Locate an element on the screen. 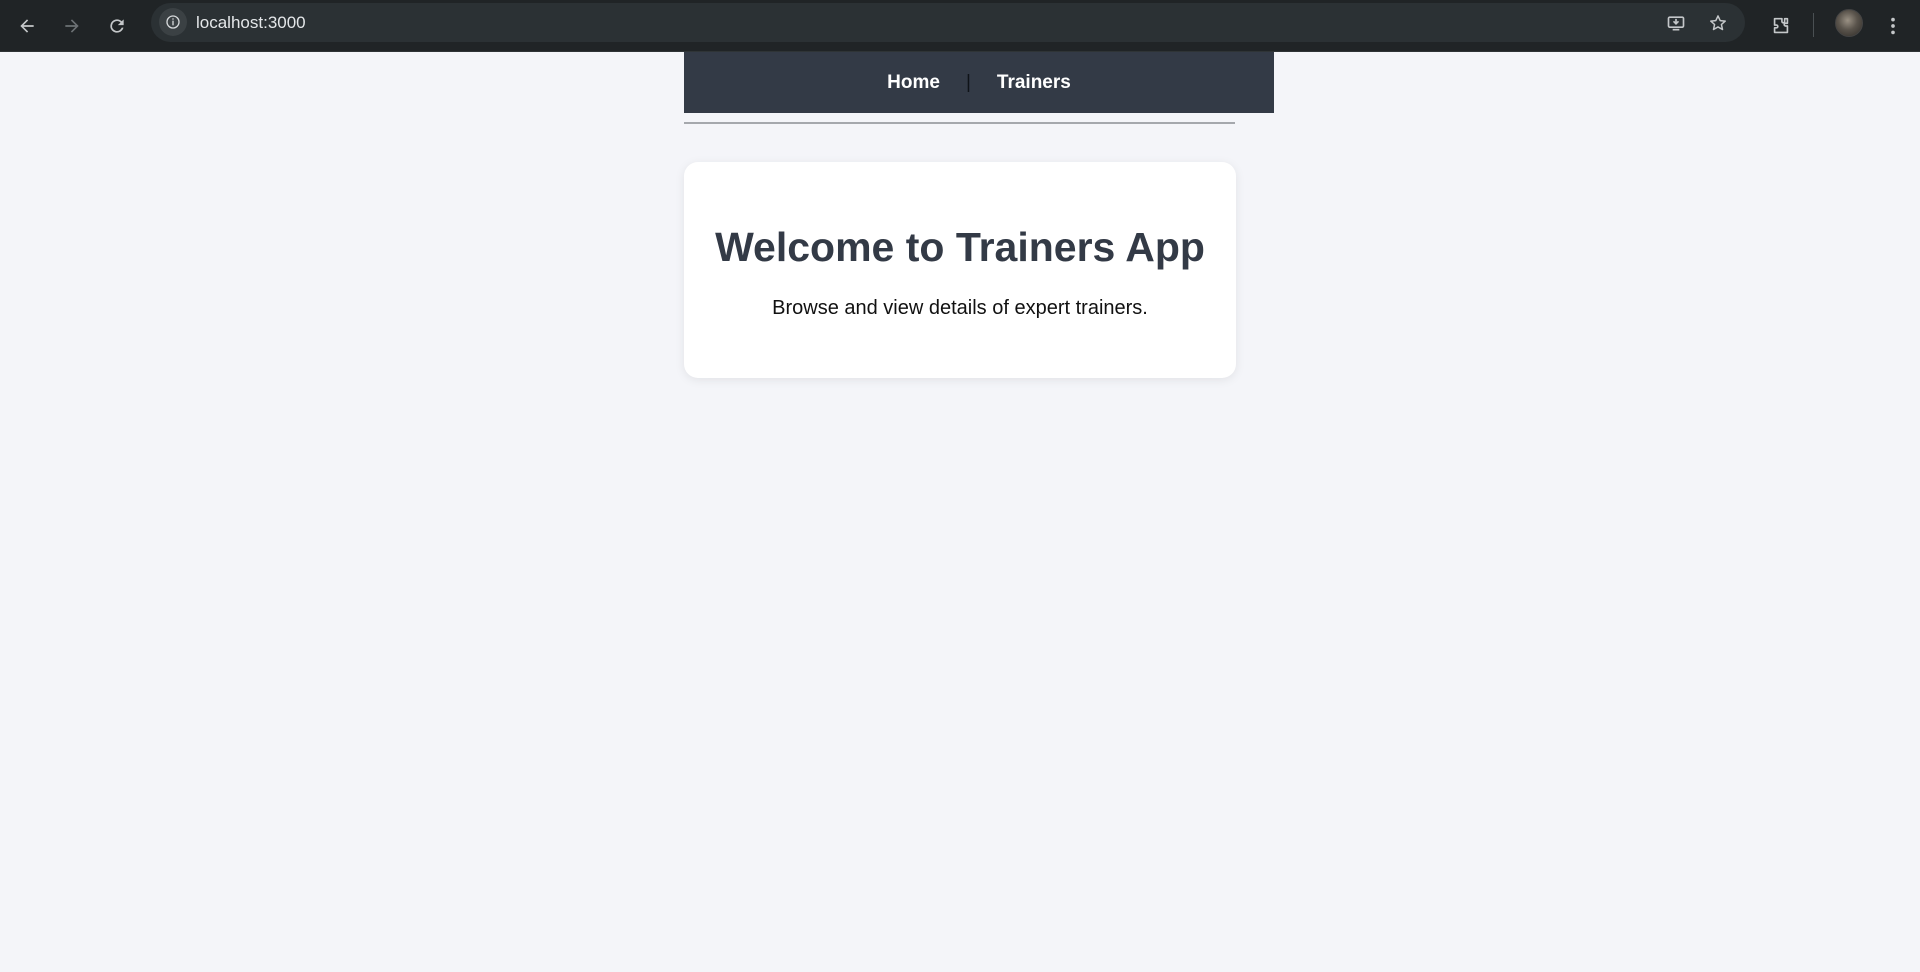 The height and width of the screenshot is (972, 1920). profile-avatar is located at coordinates (1849, 23).